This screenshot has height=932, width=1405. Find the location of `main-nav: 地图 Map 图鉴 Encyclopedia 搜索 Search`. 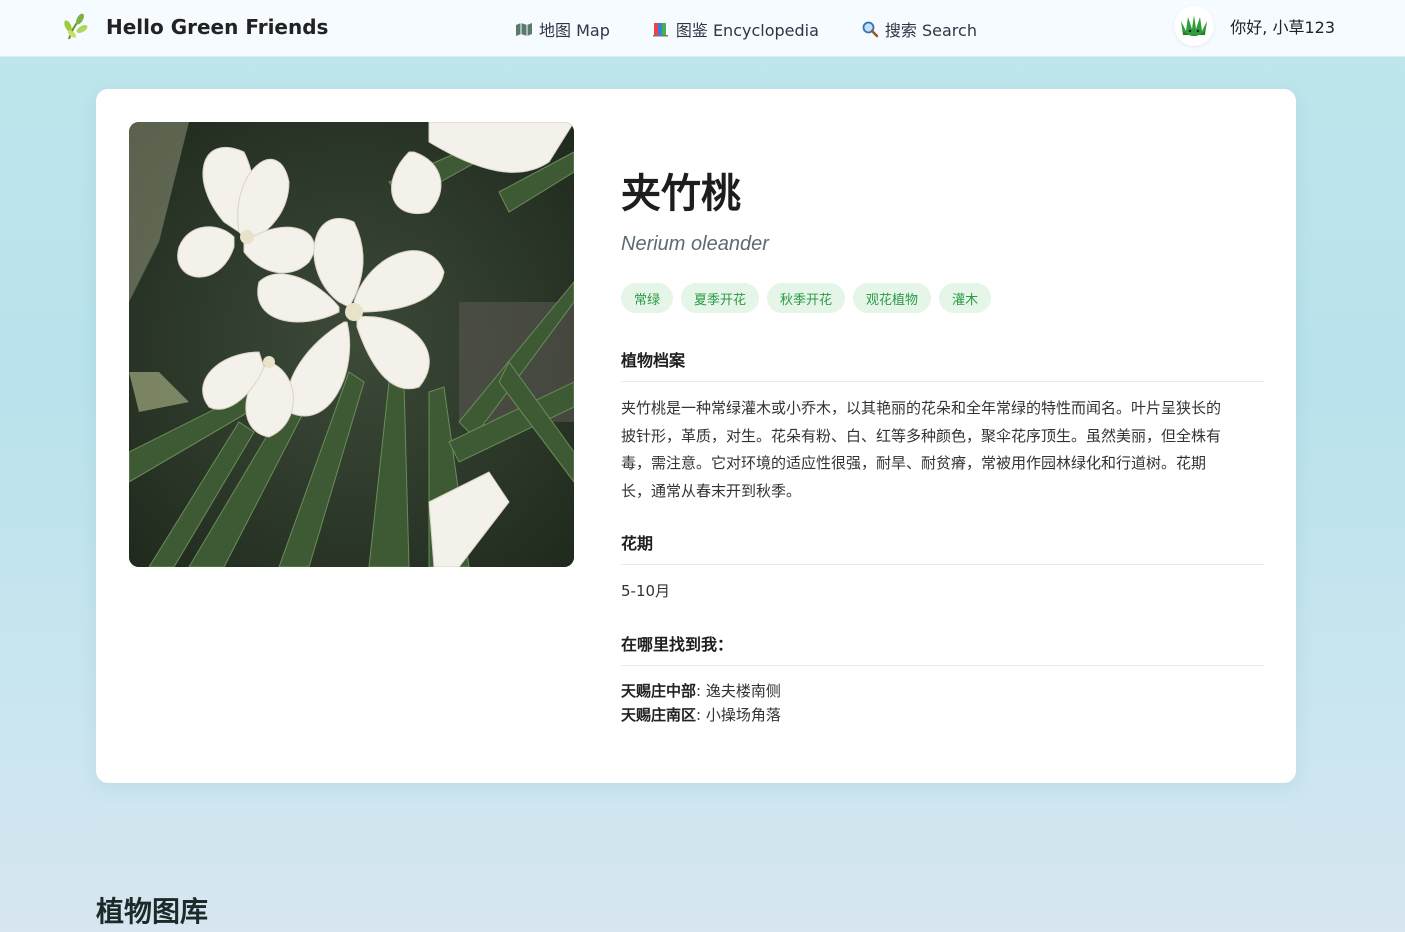

main-nav: 地图 Map 图鉴 Encyclopedia 搜索 Search is located at coordinates (746, 28).